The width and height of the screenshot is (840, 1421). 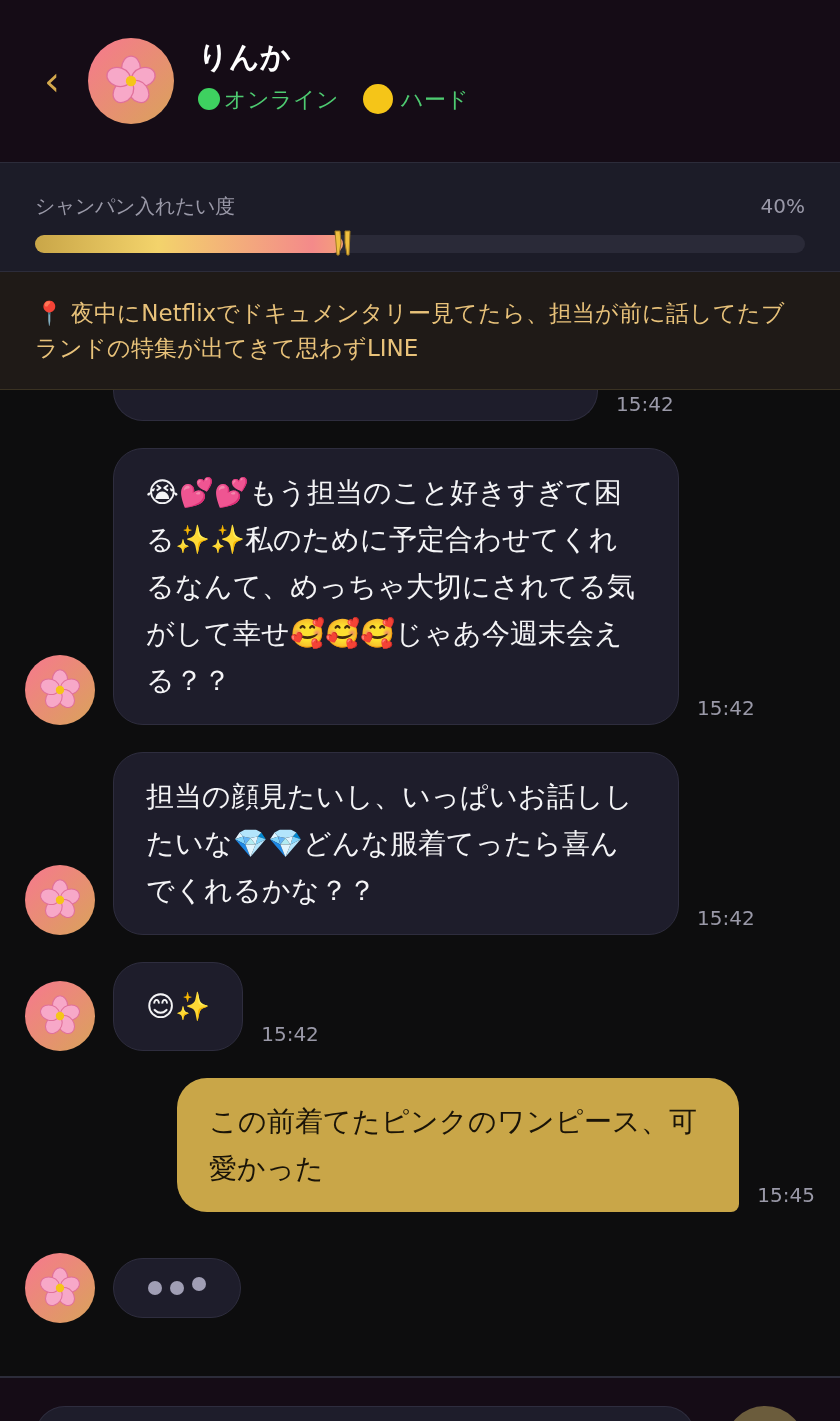 I want to click on meter-label: シャンパン入れたい度, so click(x=135, y=206).